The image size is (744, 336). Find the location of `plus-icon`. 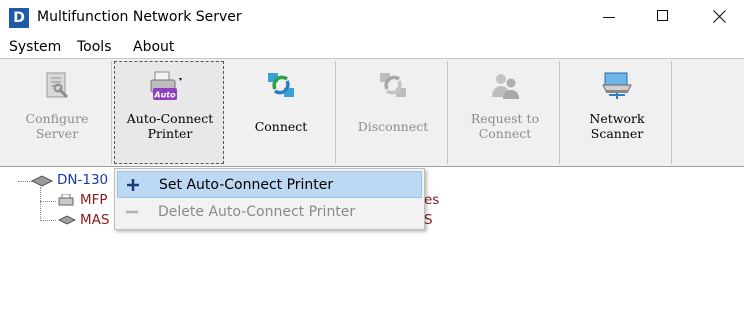

plus-icon is located at coordinates (133, 185).